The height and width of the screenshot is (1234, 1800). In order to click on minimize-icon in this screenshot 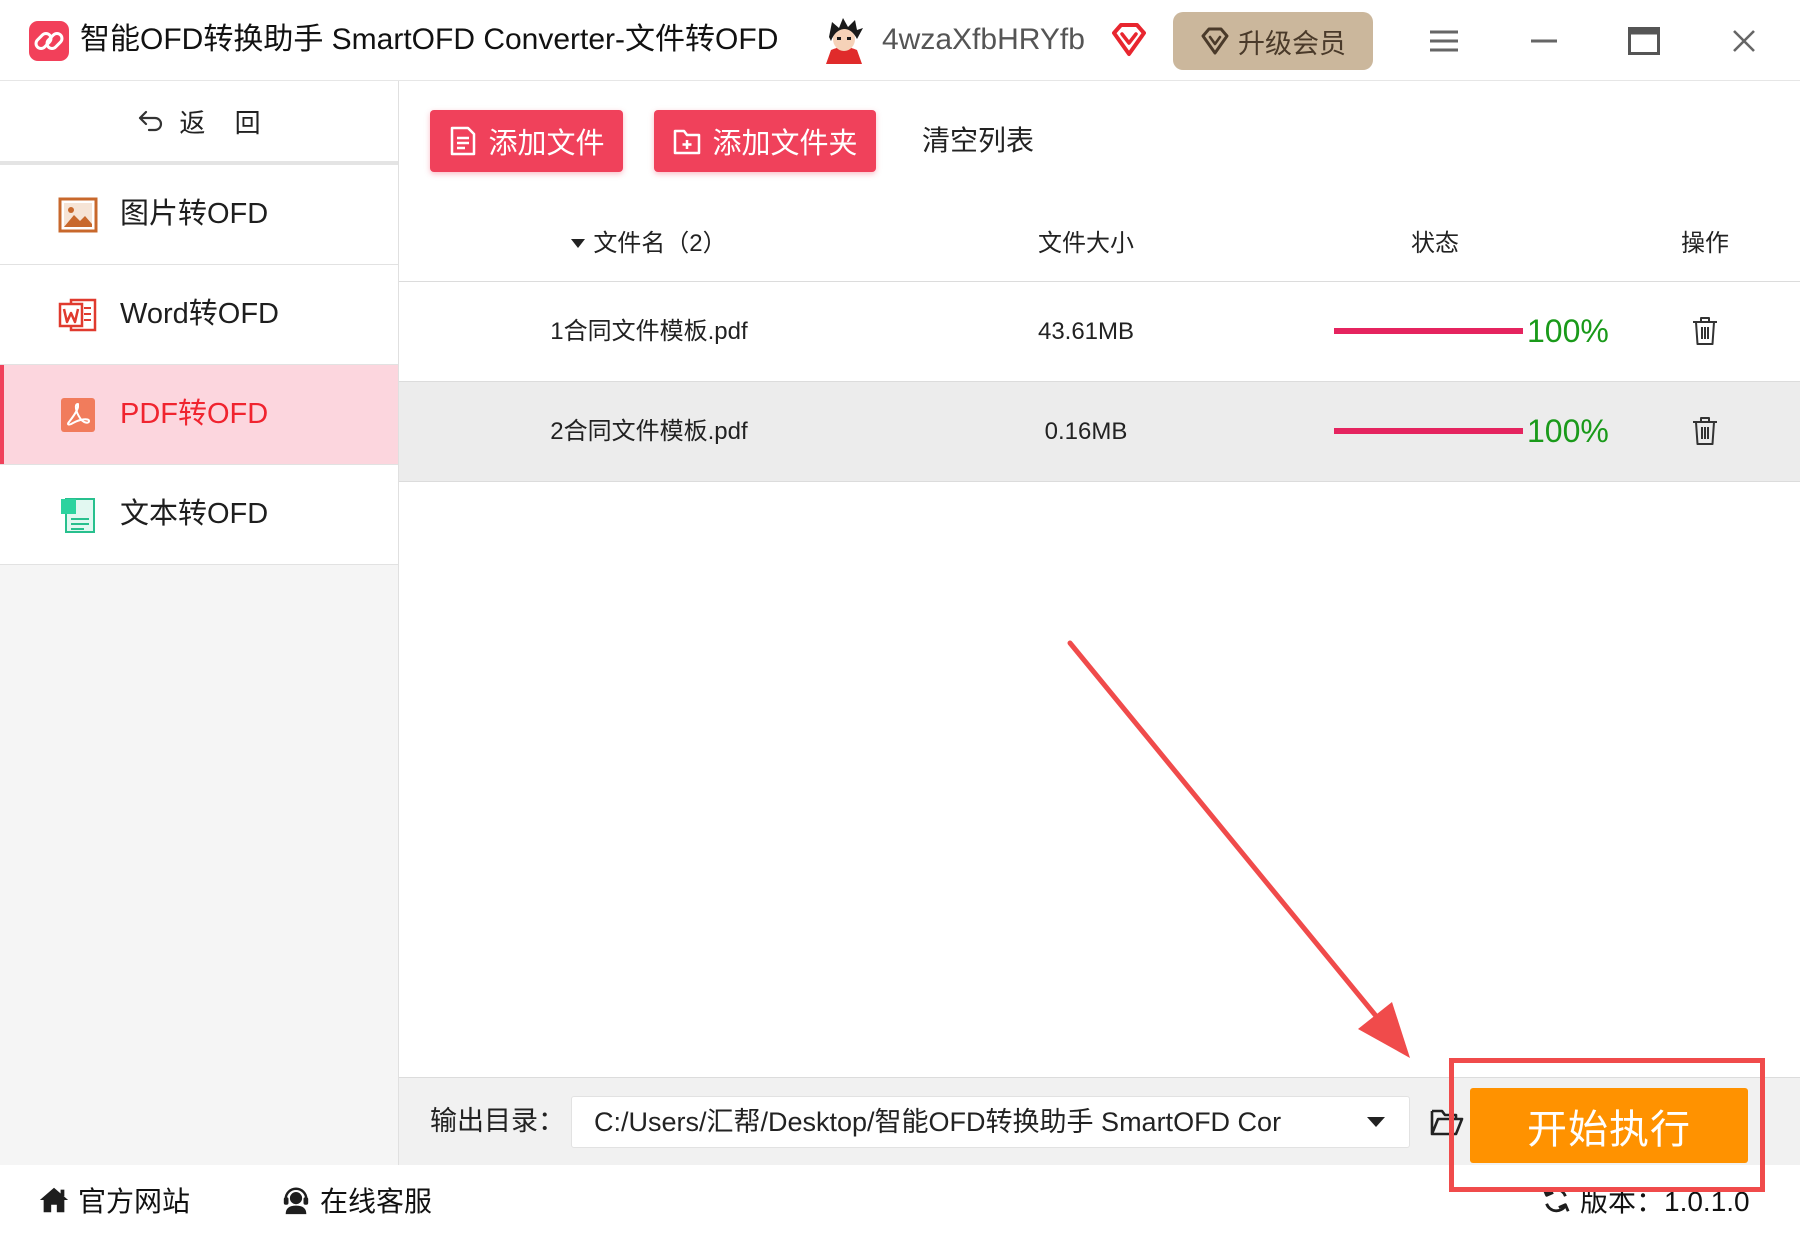, I will do `click(1544, 41)`.